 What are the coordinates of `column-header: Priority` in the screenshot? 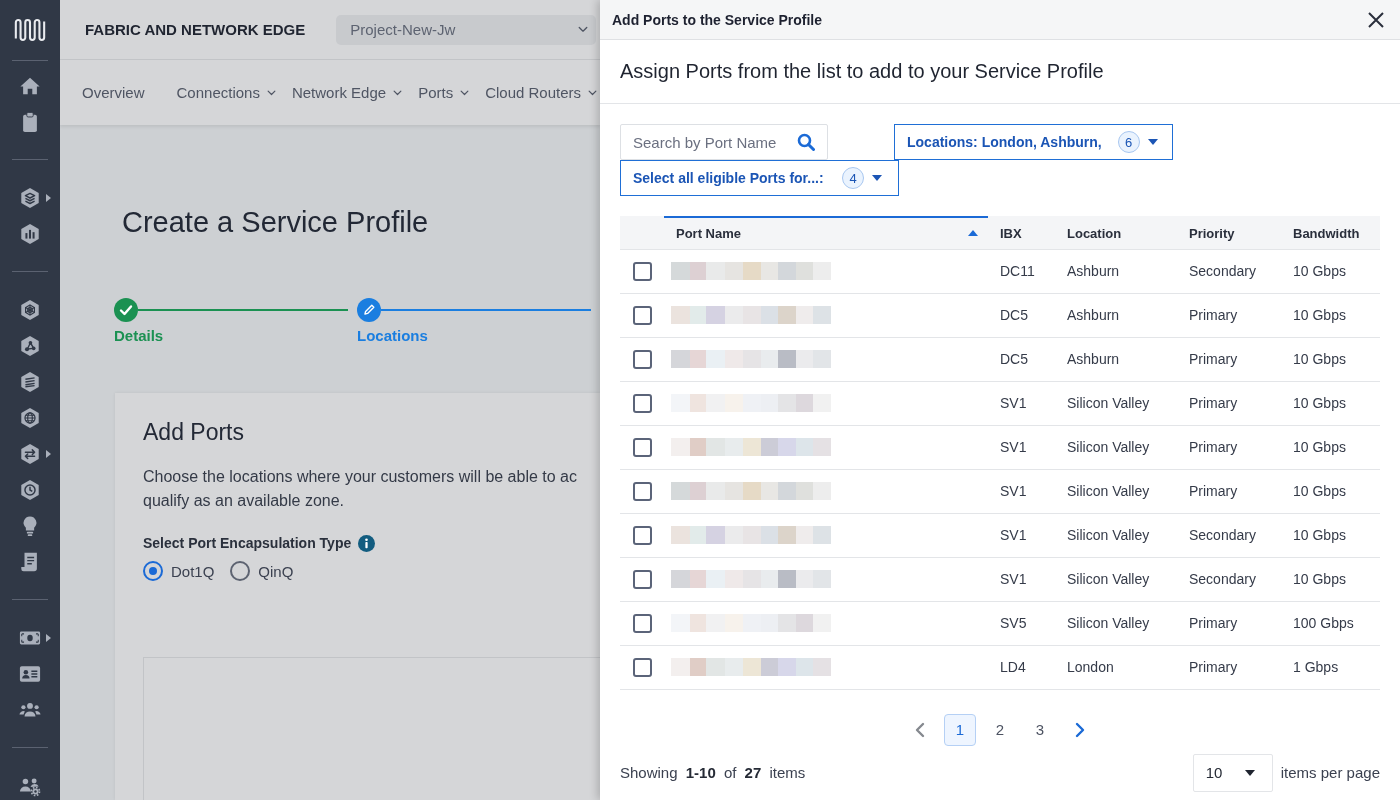 It's located at (1229, 233).